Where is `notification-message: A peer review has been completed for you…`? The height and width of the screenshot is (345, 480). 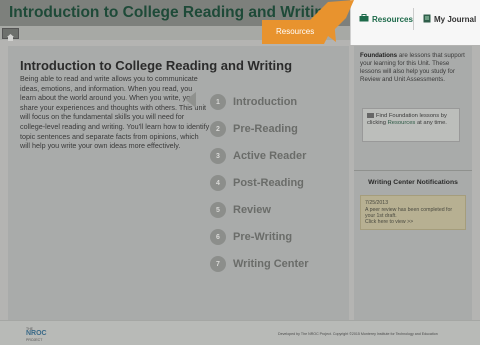 notification-message: A peer review has been completed for you… is located at coordinates (414, 216).